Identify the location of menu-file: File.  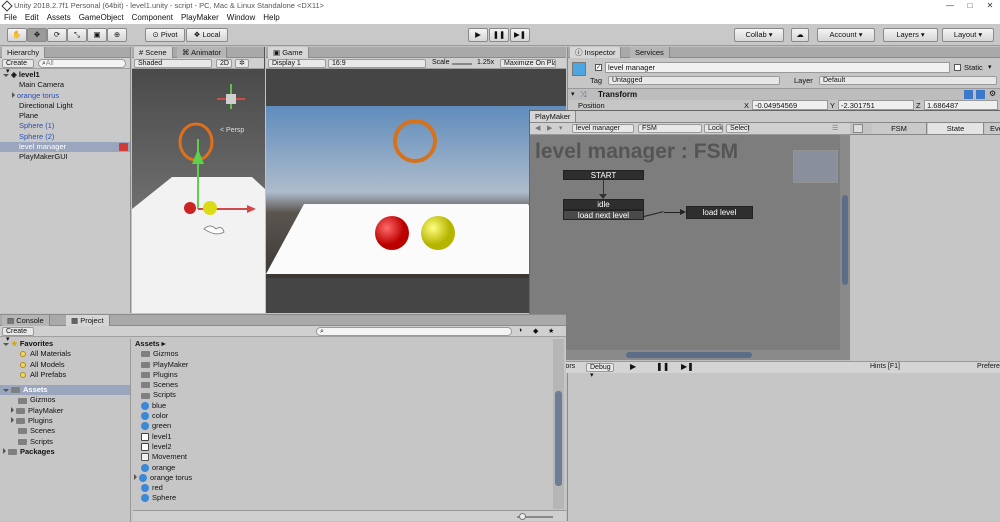
(10, 18).